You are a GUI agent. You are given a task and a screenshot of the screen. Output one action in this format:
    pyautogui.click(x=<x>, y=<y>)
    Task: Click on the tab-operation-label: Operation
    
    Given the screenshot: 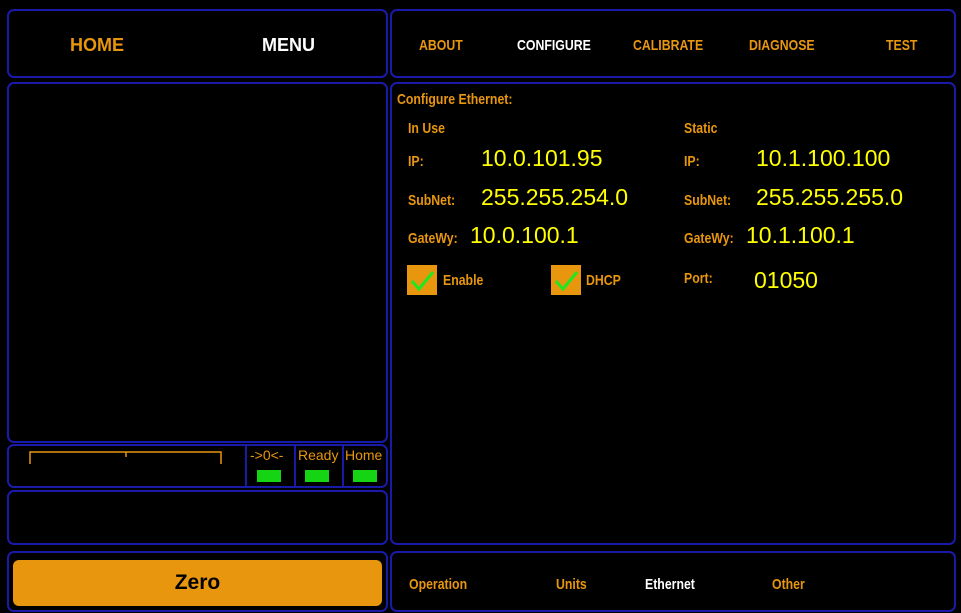 What is the action you would take?
    pyautogui.click(x=438, y=584)
    